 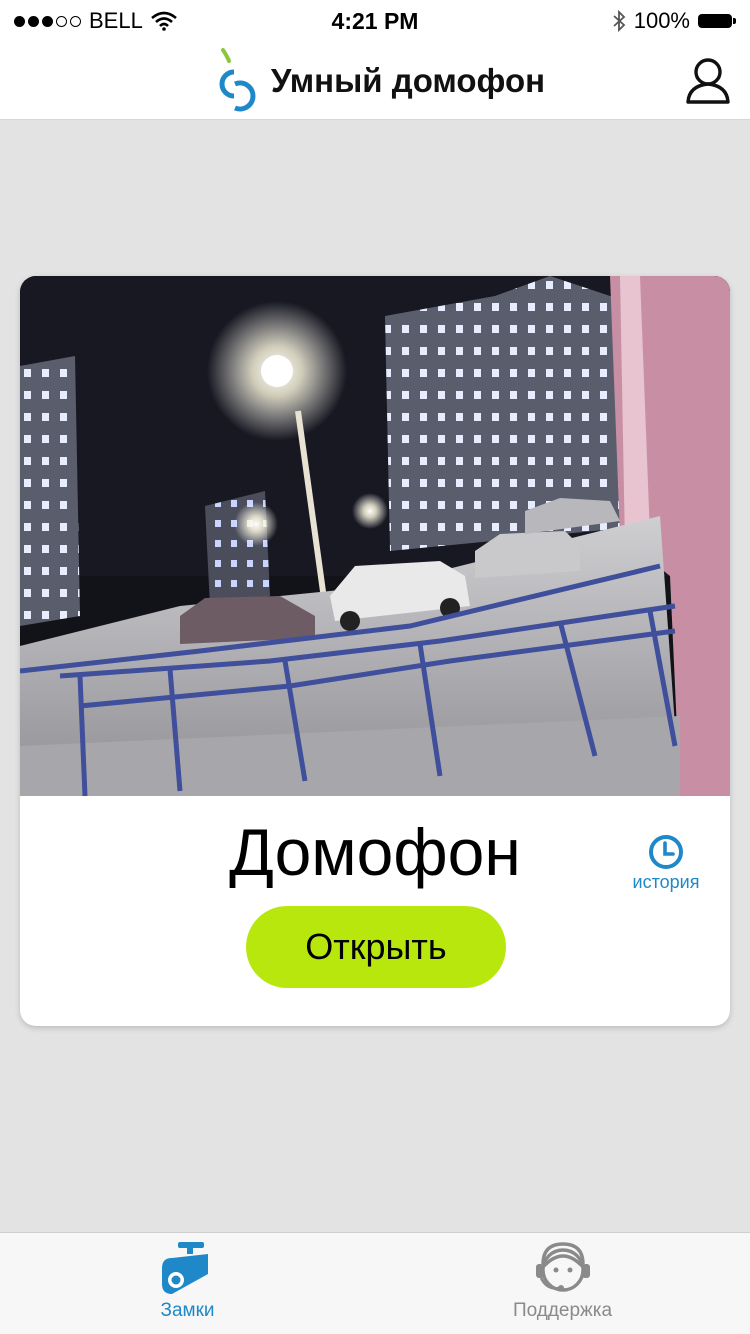 What do you see at coordinates (184, 1268) in the screenshot?
I see `camera-icon` at bounding box center [184, 1268].